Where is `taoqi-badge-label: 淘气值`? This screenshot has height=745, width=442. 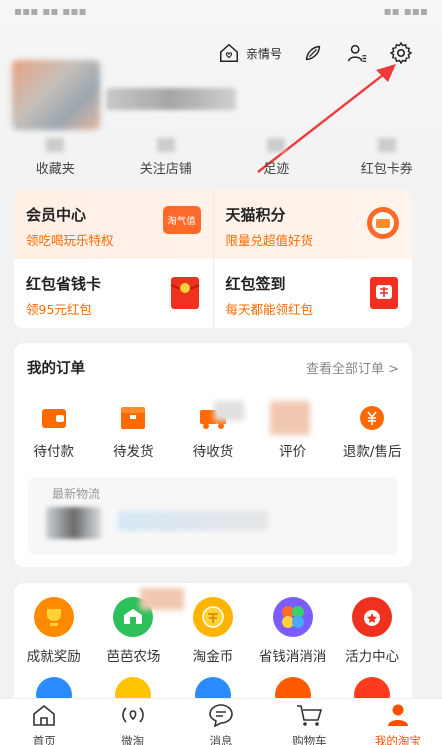
taoqi-badge-label: 淘气值 is located at coordinates (181, 220).